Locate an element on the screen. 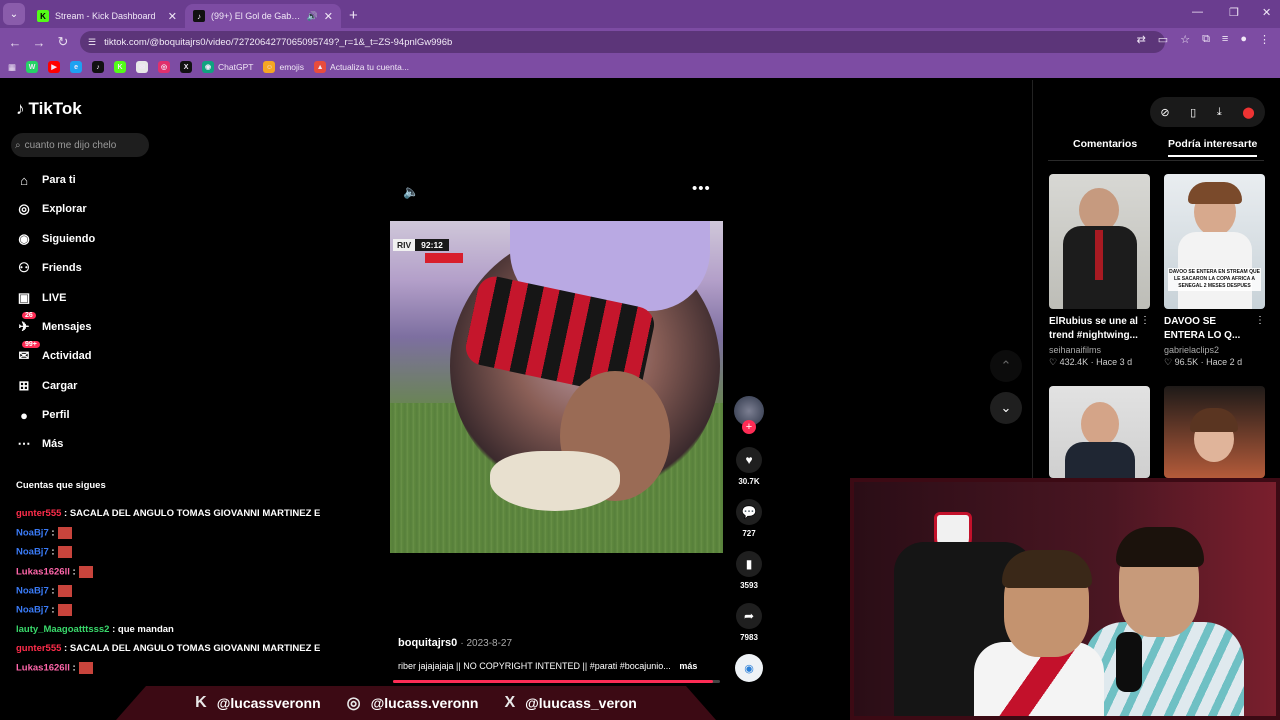 The image size is (1280, 720). nav-item-para-ti: ⌂ Para ti is located at coordinates (46, 180).